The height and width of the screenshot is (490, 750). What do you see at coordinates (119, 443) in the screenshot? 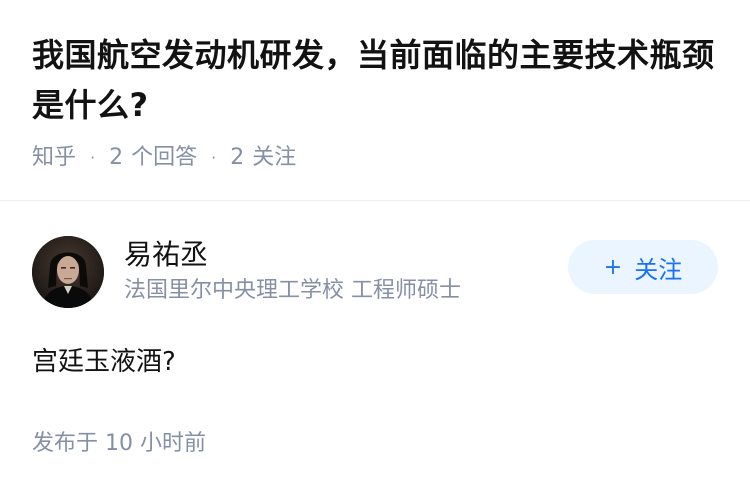
I see `publish-time: 发布于 10 小时前` at bounding box center [119, 443].